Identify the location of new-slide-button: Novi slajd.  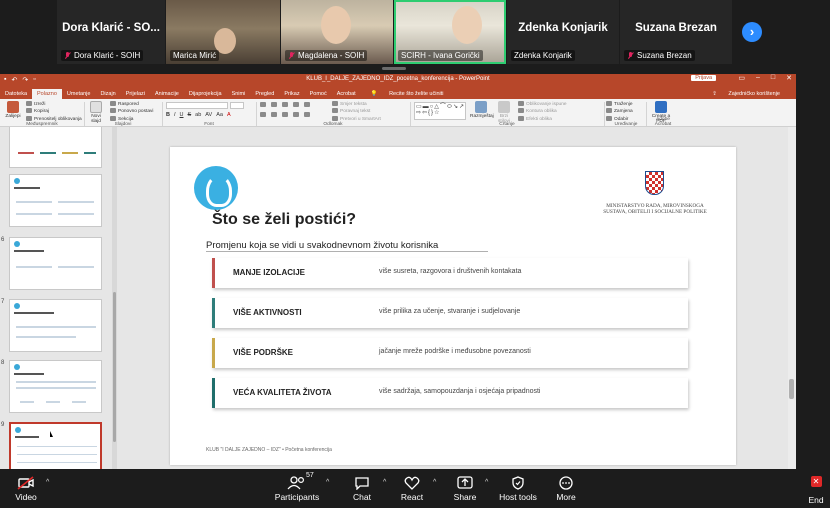
(96, 112).